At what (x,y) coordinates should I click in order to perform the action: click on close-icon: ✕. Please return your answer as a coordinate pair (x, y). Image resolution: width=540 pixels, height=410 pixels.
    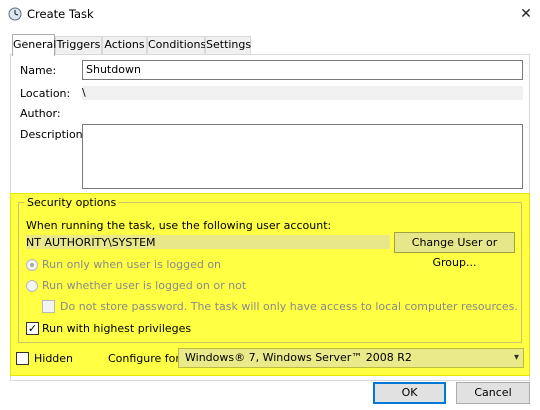
    Looking at the image, I should click on (526, 14).